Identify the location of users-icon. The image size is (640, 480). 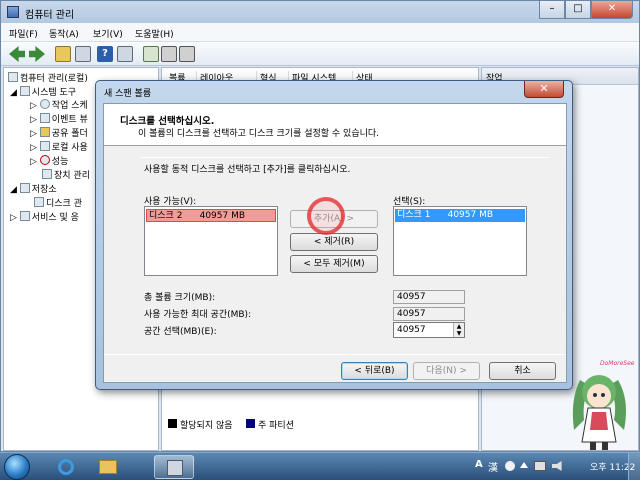
(44, 146).